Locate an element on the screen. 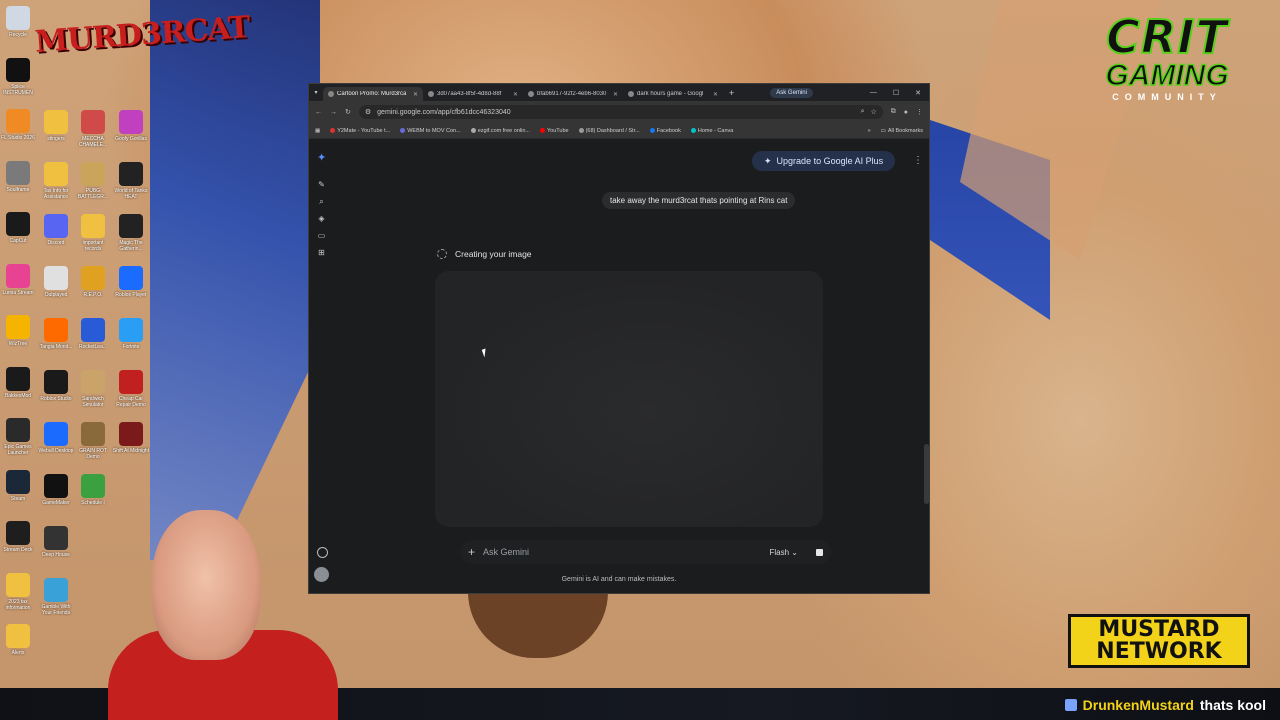 The image size is (1280, 720). extensions-icon: ⧉ is located at coordinates (893, 112).